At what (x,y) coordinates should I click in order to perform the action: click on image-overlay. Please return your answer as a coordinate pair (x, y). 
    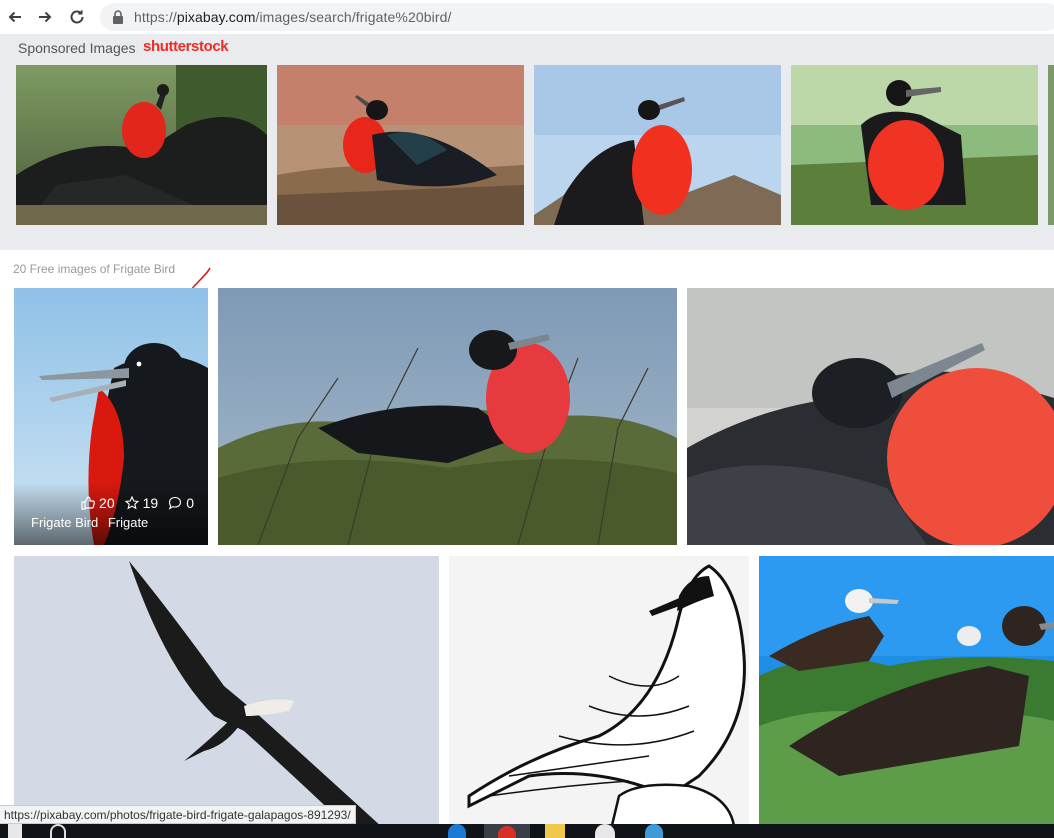
    Looking at the image, I should click on (111, 514).